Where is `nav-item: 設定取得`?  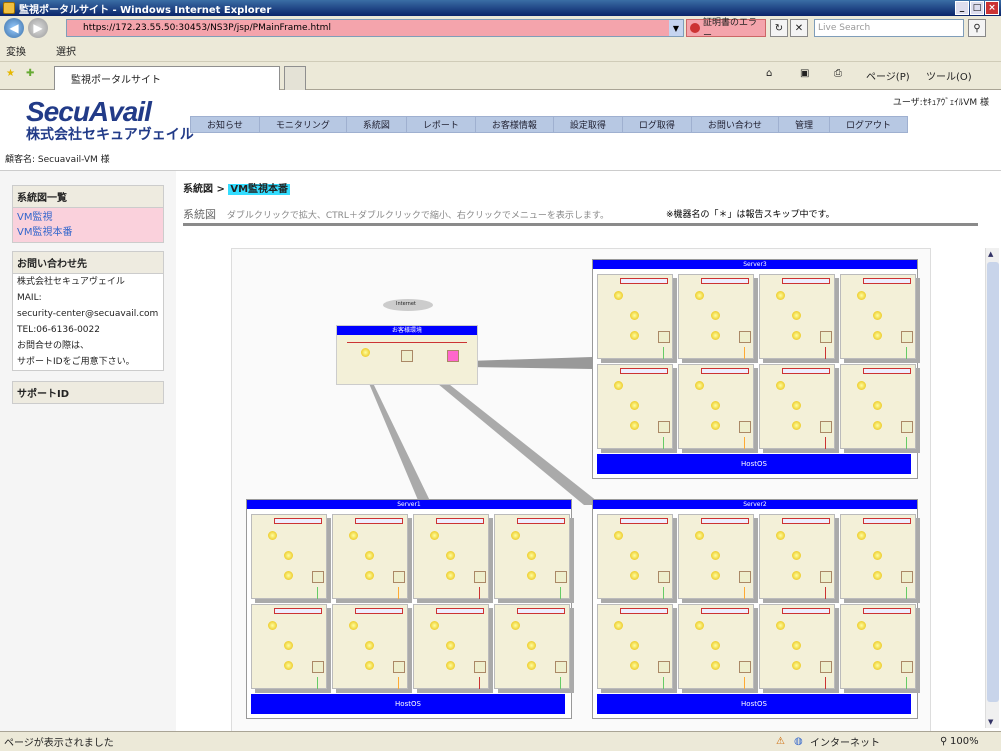 nav-item: 設定取得 is located at coordinates (587, 124).